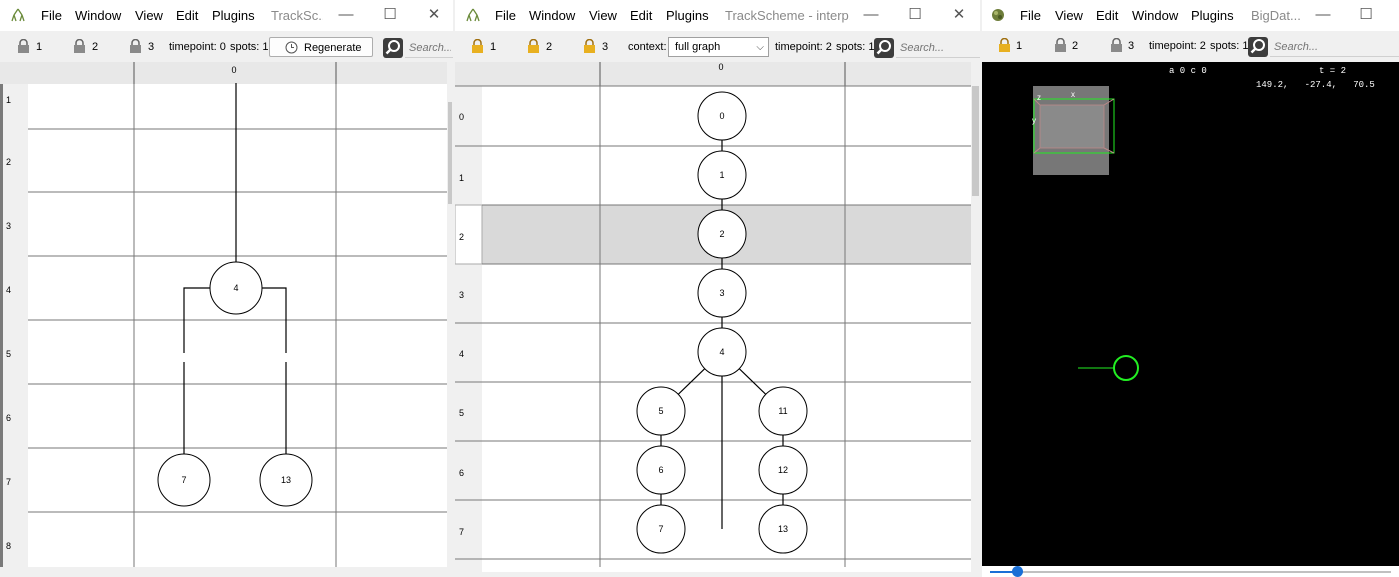  I want to click on coords-overlay: 149.2, -27.4, 70.5, so click(1315, 85).